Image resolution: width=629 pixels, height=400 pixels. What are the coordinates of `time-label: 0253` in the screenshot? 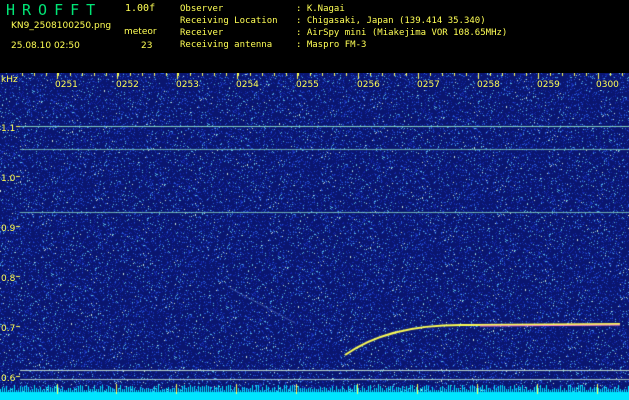 It's located at (187, 85).